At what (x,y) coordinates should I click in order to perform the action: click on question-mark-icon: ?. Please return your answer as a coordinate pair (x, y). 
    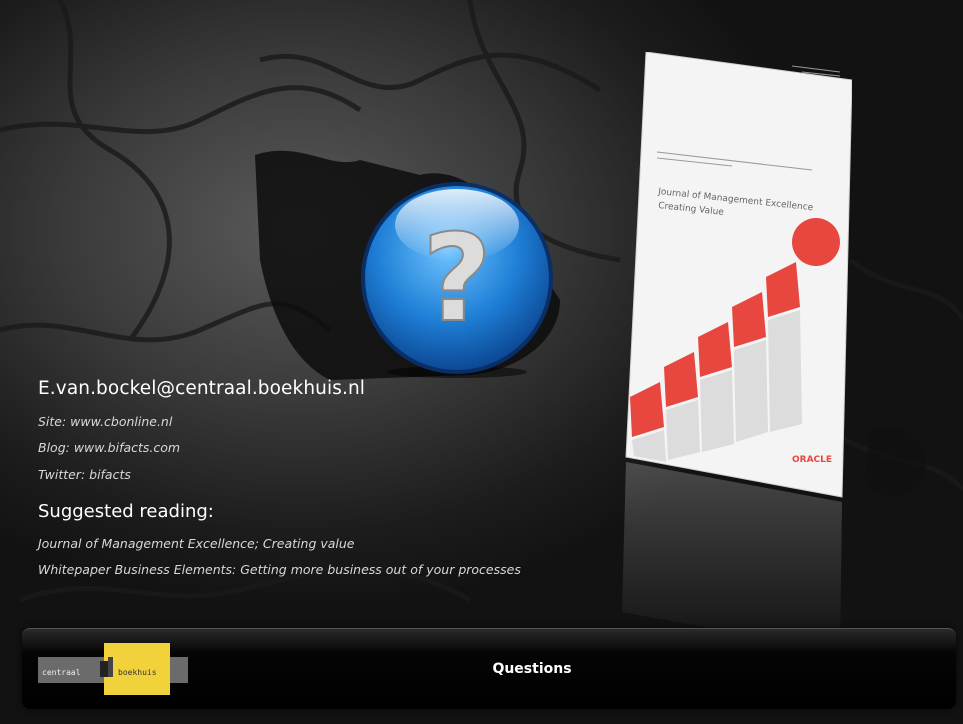
    Looking at the image, I should click on (457, 280).